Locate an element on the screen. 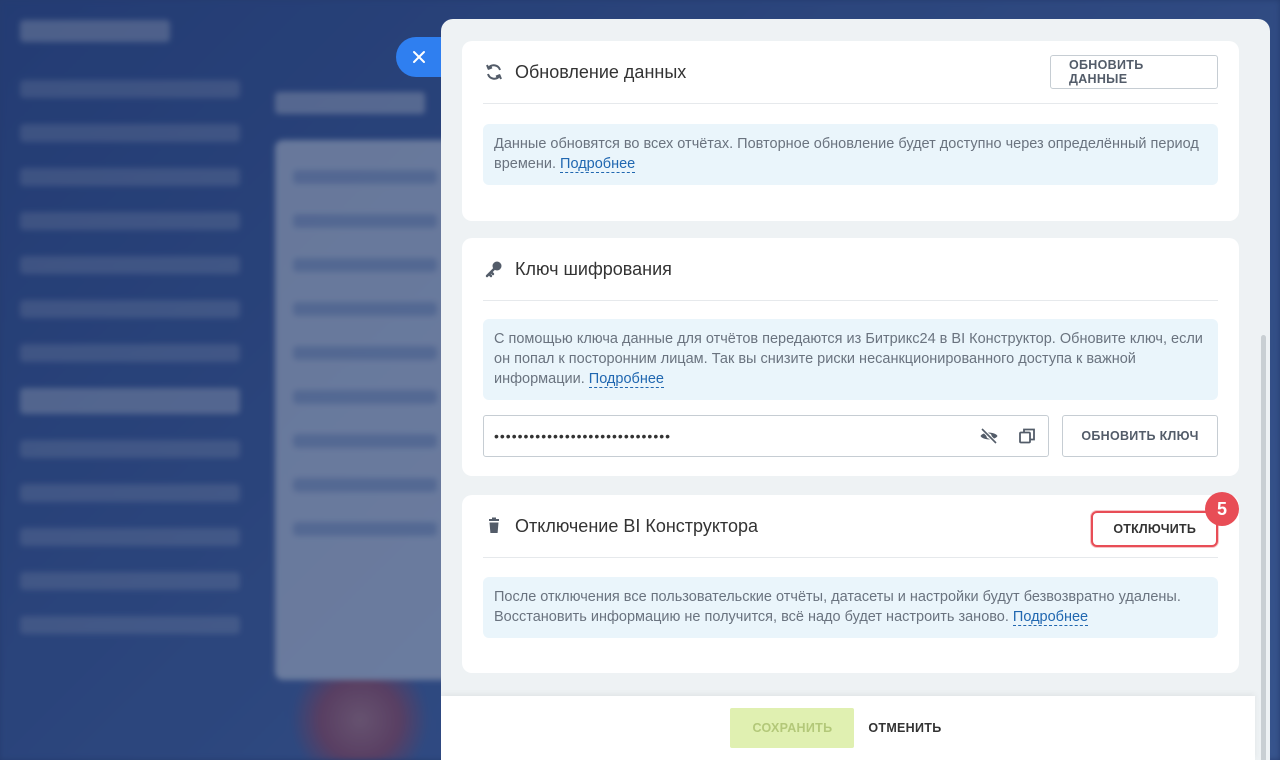 The image size is (1280, 760). copy-key-icon is located at coordinates (1027, 436).